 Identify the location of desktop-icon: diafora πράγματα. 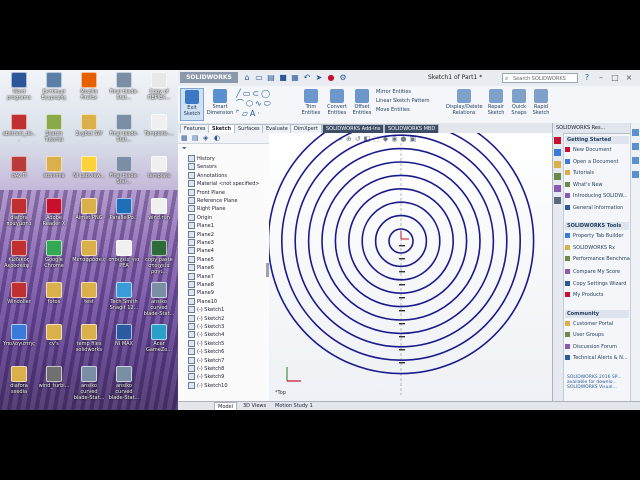
(19, 212).